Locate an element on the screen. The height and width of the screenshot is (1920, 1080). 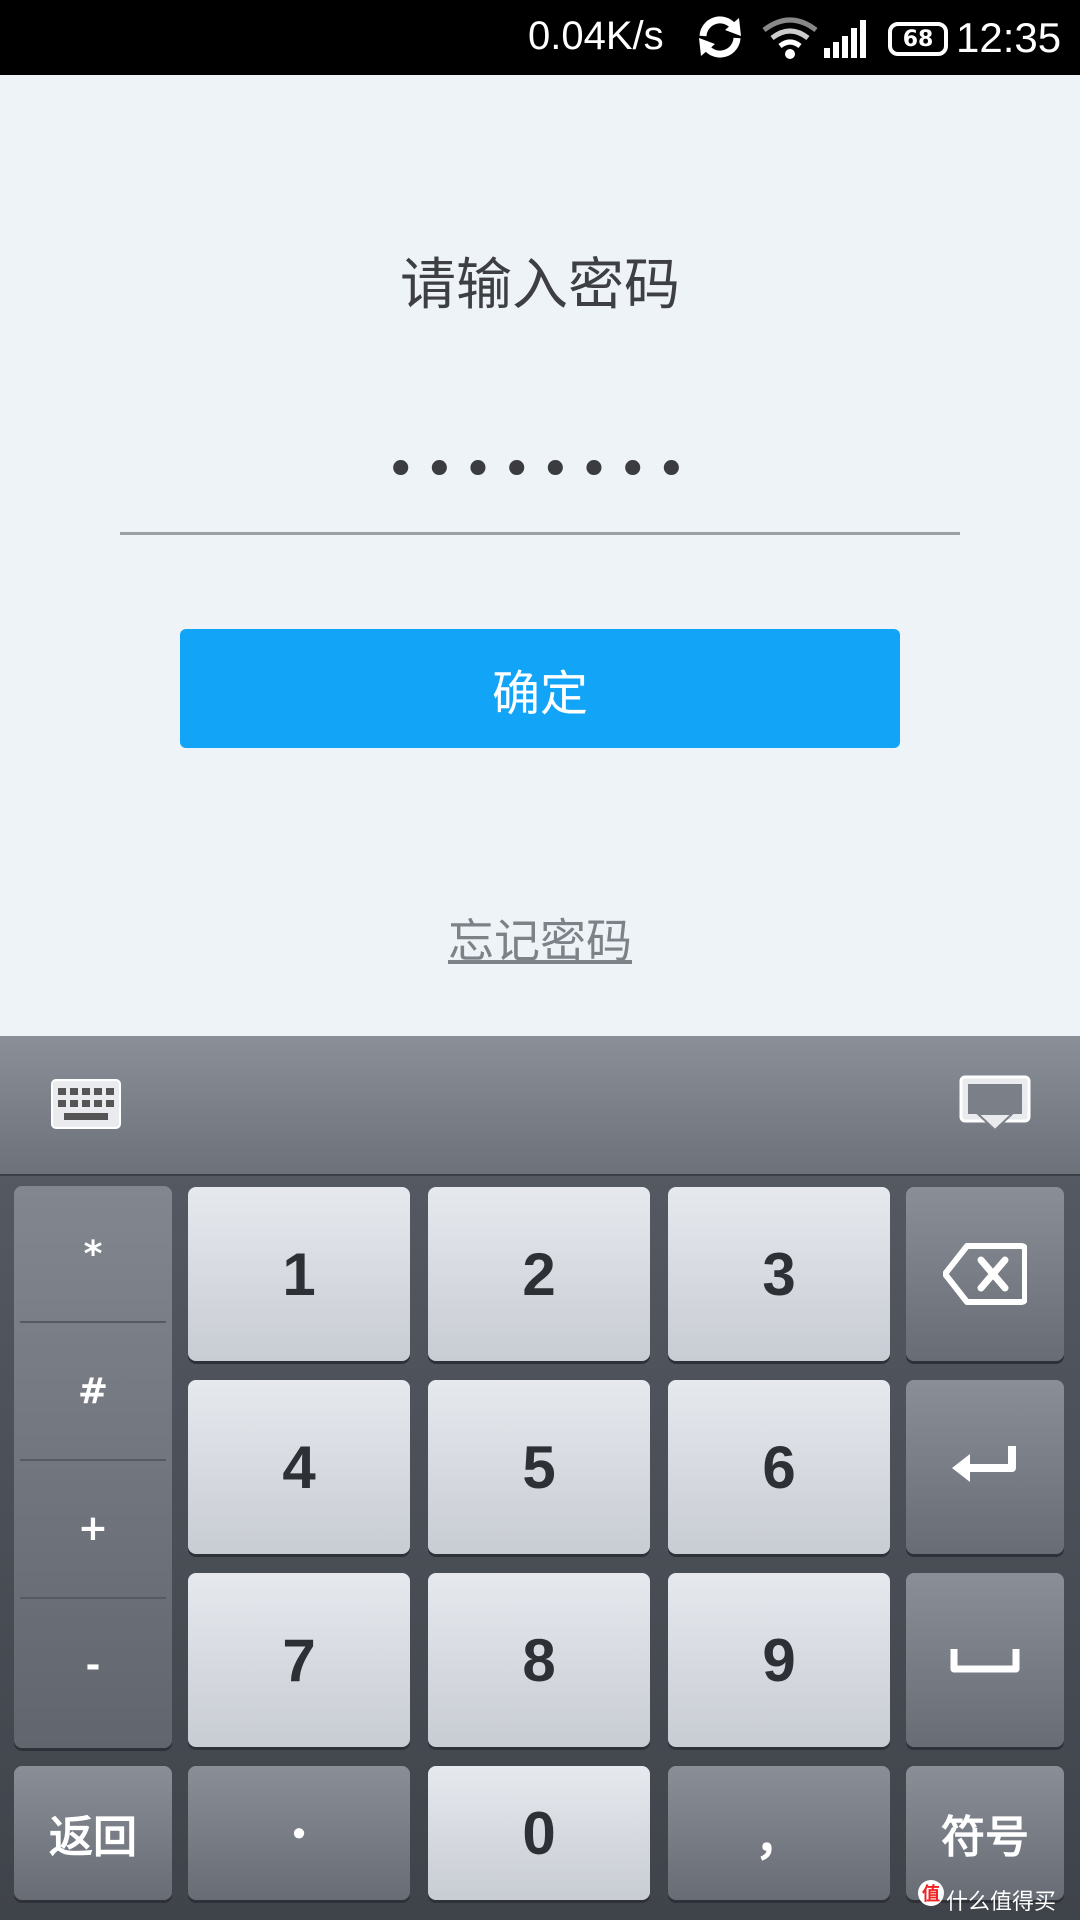
confirm-button: 确定 is located at coordinates (540, 688).